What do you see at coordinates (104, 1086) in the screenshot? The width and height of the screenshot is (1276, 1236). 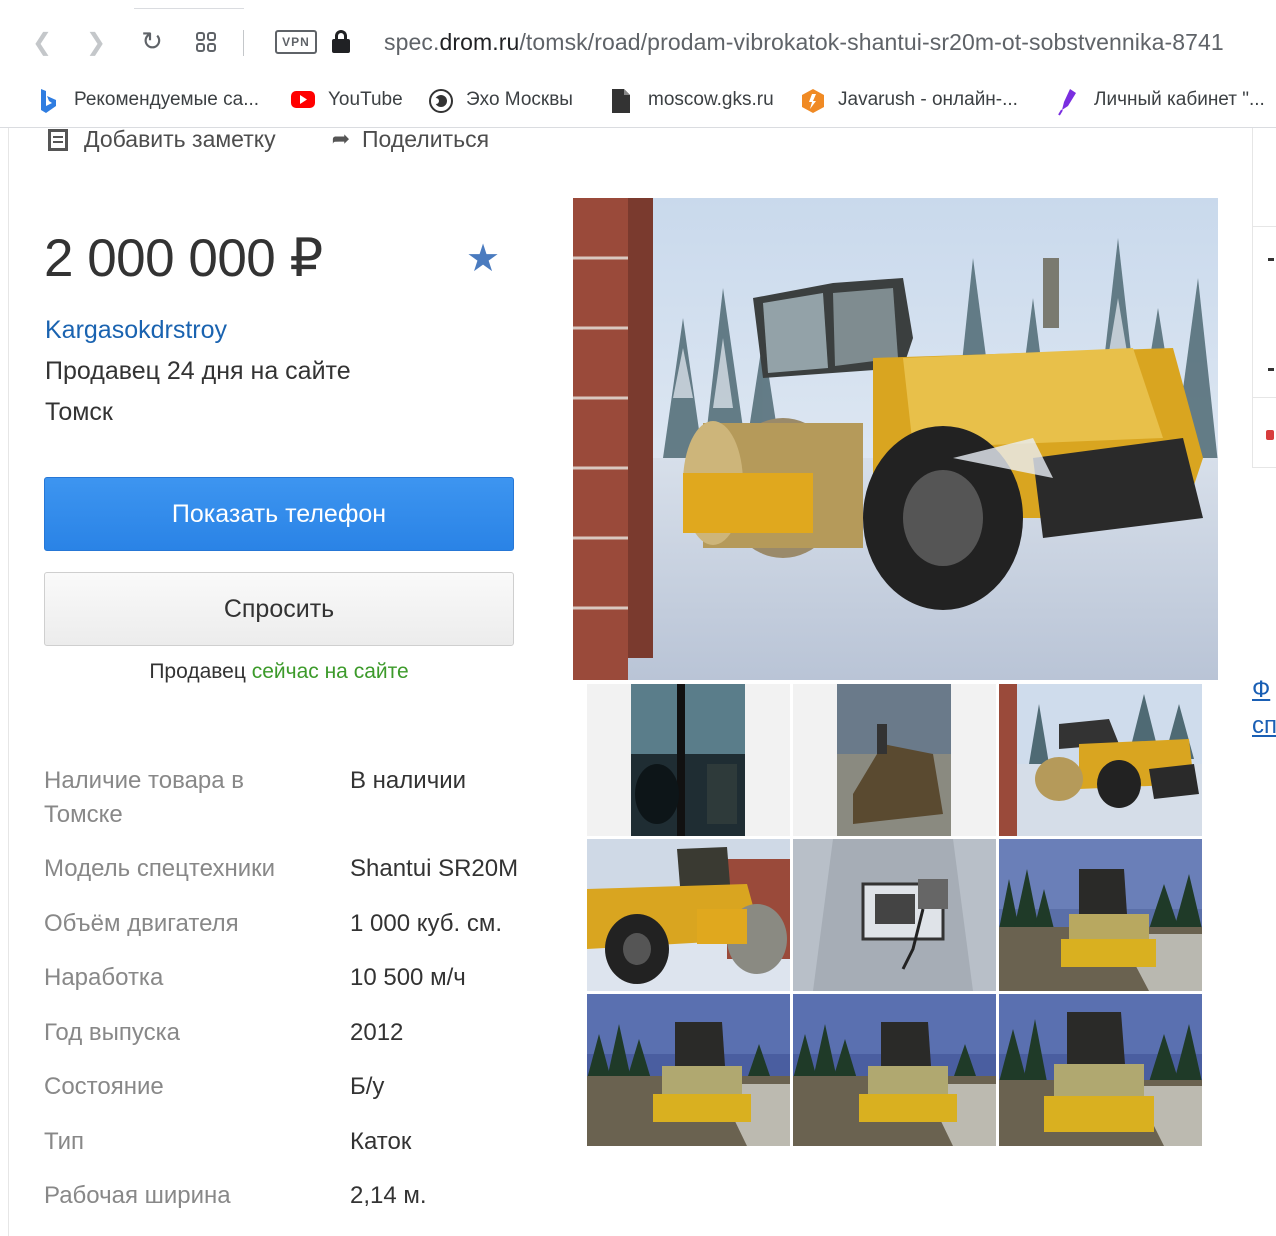 I see `spec-label: Состояние` at bounding box center [104, 1086].